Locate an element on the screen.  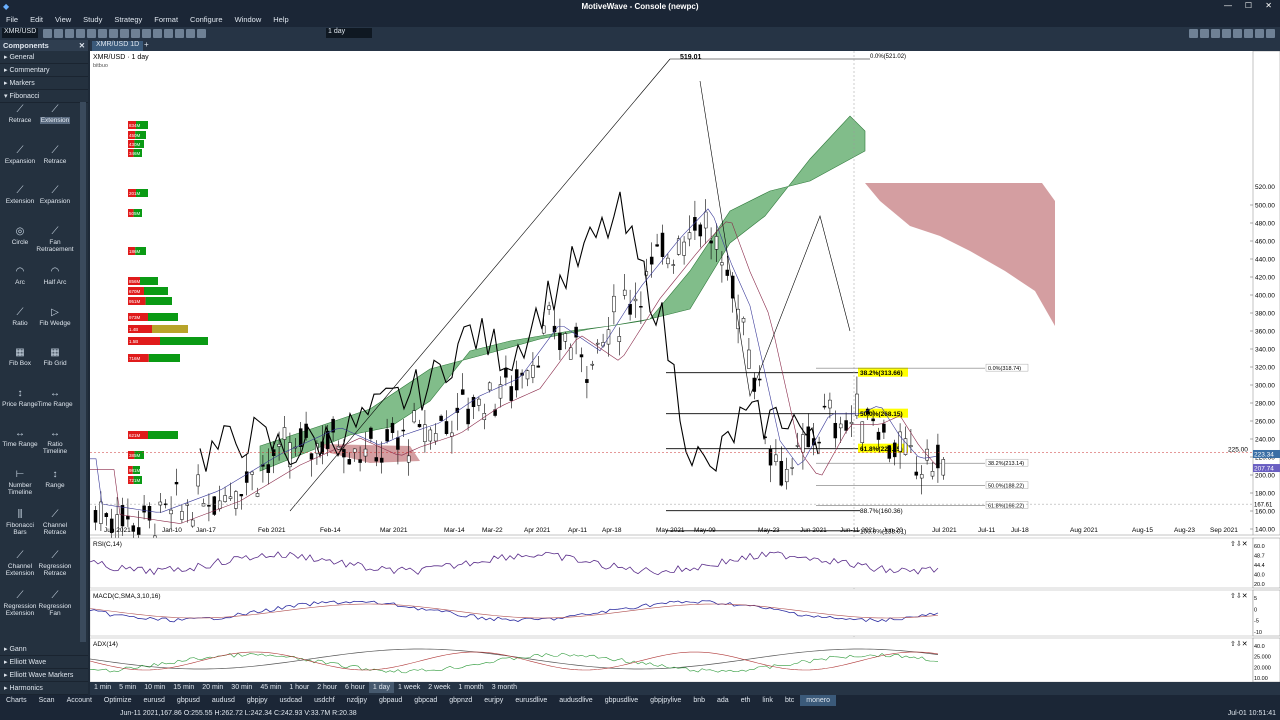
settings-icon is located at coordinates (201, 33).